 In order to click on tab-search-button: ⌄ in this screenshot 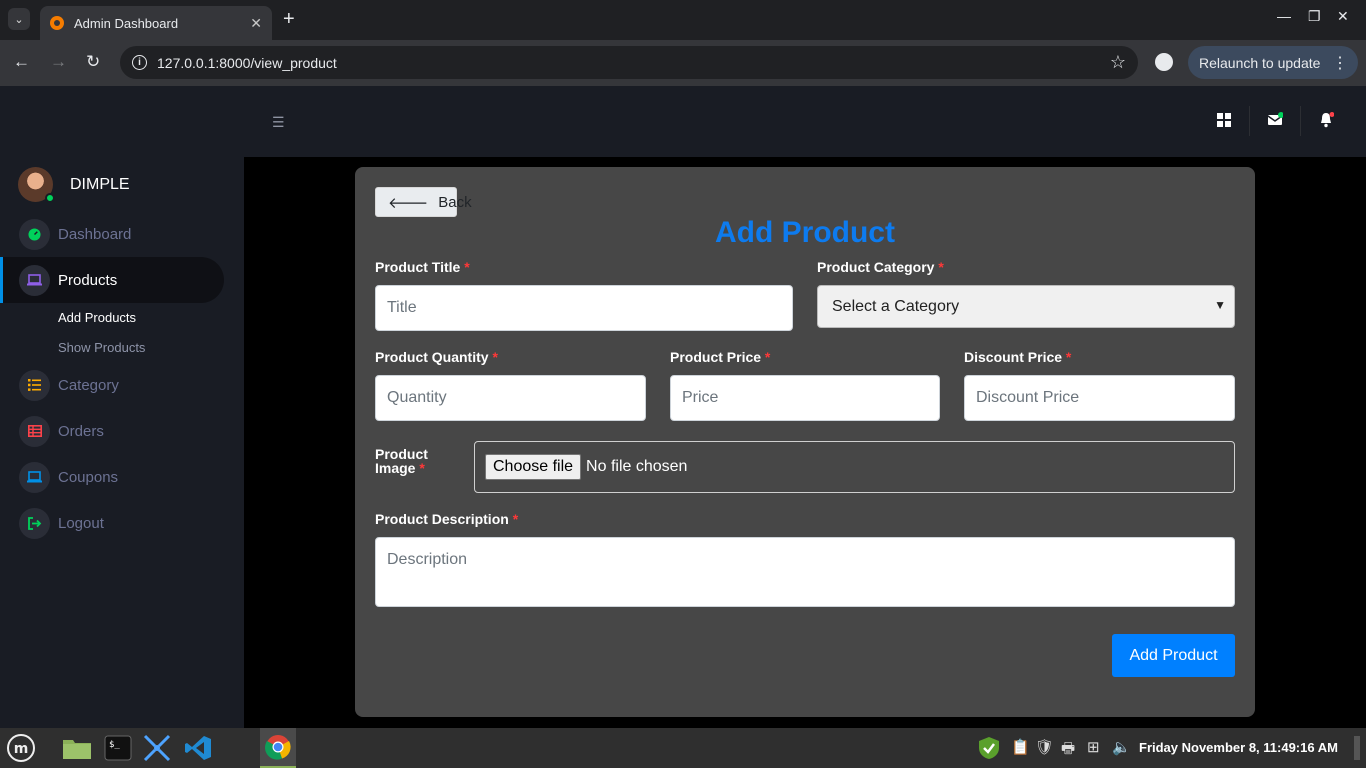, I will do `click(19, 19)`.